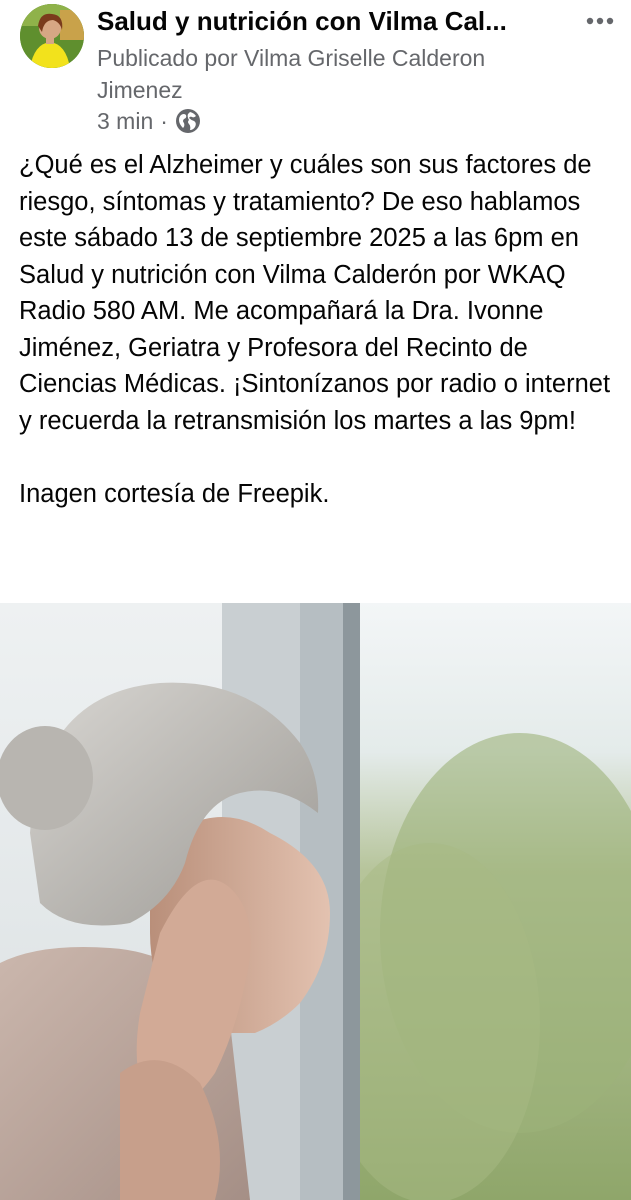 This screenshot has width=631, height=1200. I want to click on post-timestamp: 3 min, so click(125, 121).